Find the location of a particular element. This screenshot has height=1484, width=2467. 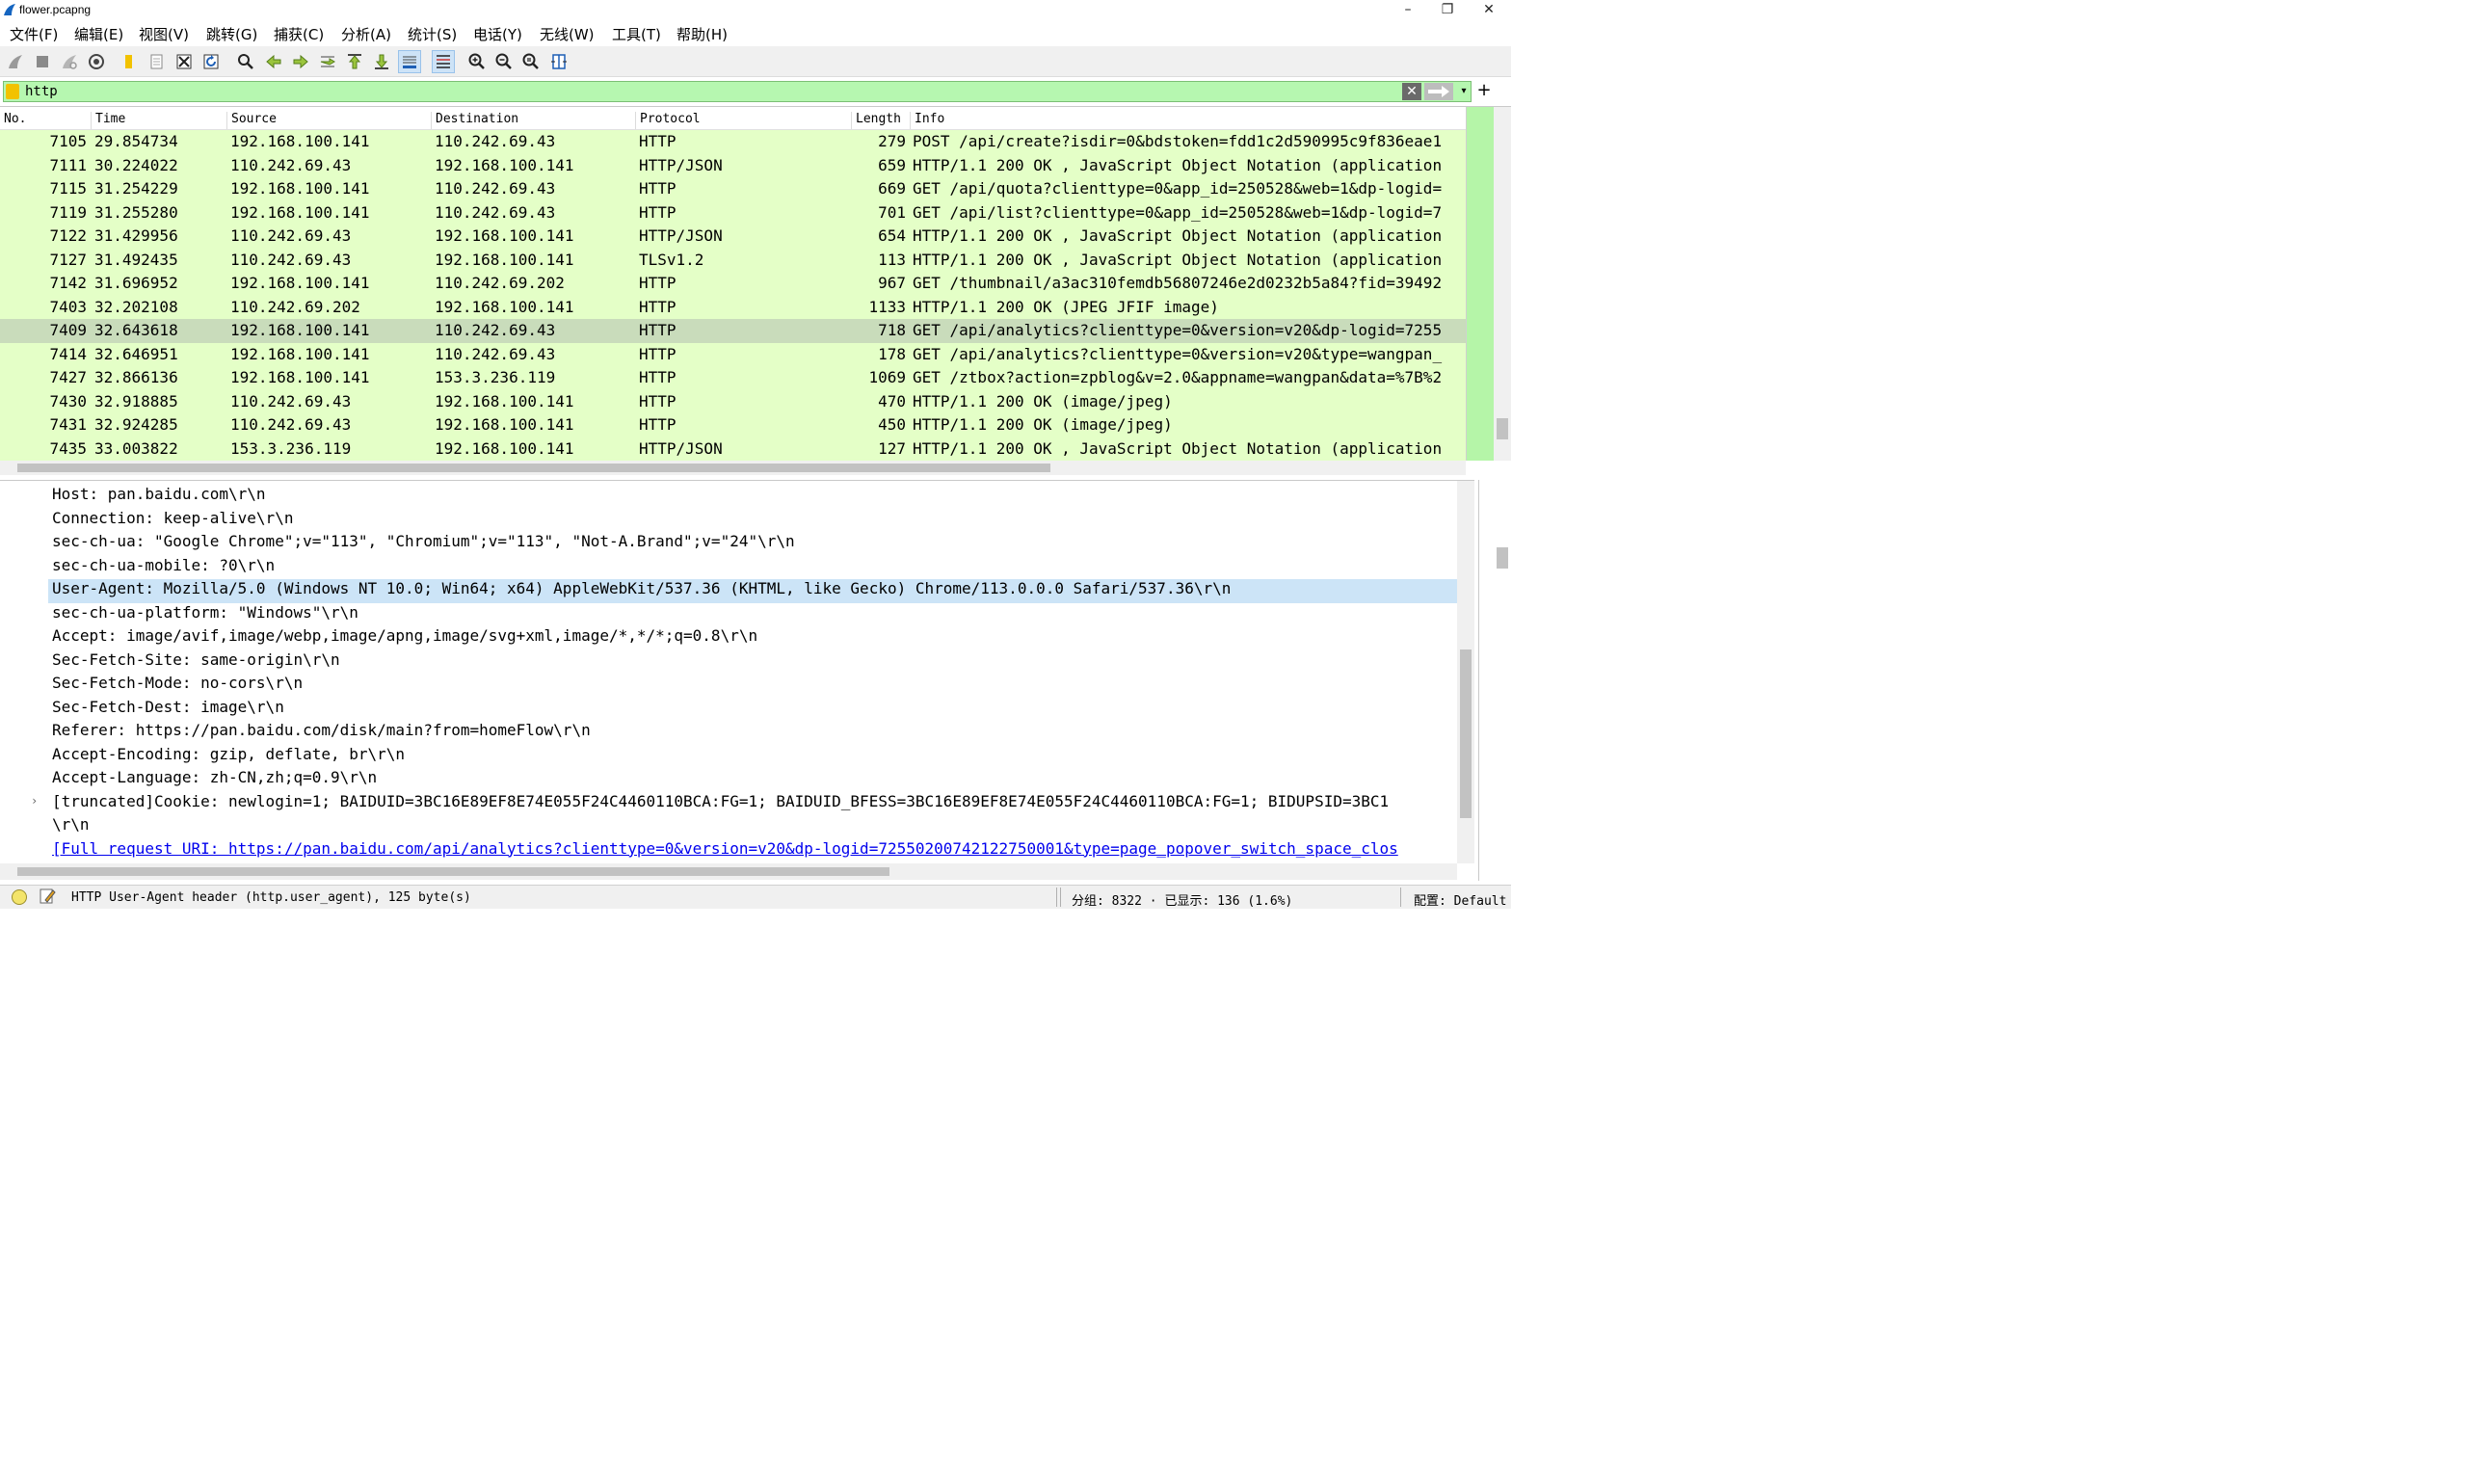

column-header-destination: Destination is located at coordinates (474, 120).